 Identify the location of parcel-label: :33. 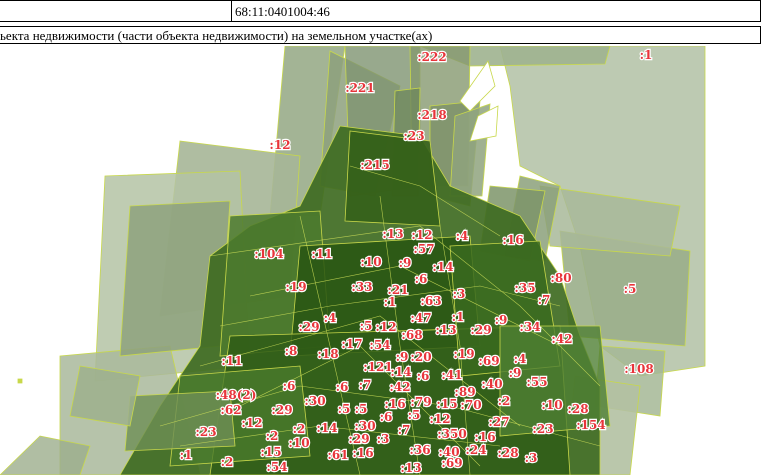
(361, 287).